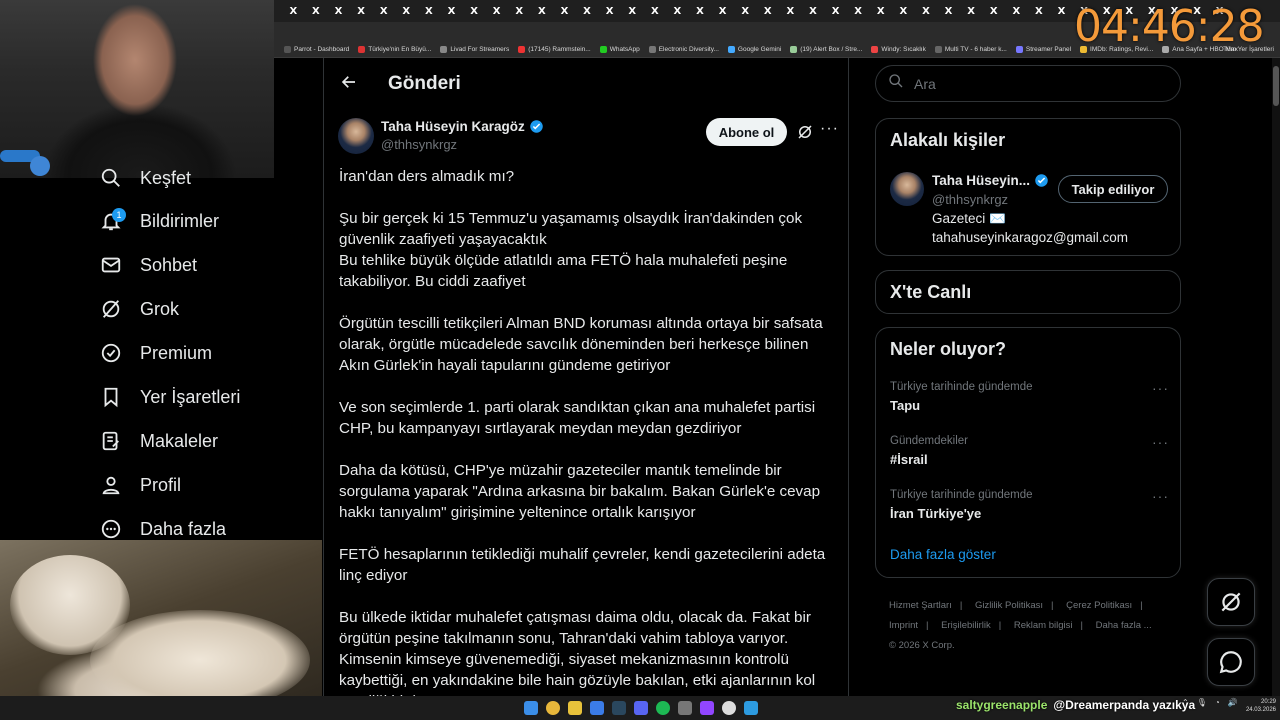 The width and height of the screenshot is (1280, 720). What do you see at coordinates (1043, 49) in the screenshot?
I see `bookmark-item: Streamer Panel` at bounding box center [1043, 49].